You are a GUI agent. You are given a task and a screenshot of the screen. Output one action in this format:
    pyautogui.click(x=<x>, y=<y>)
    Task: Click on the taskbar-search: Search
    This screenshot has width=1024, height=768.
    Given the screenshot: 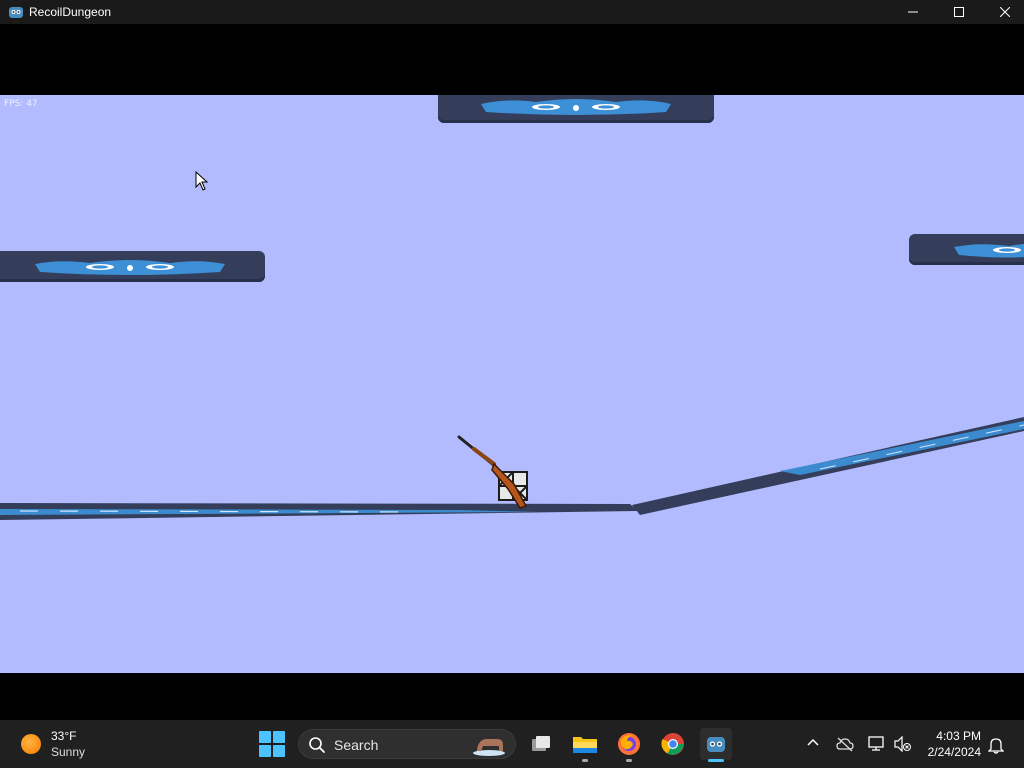 What is the action you would take?
    pyautogui.click(x=407, y=744)
    